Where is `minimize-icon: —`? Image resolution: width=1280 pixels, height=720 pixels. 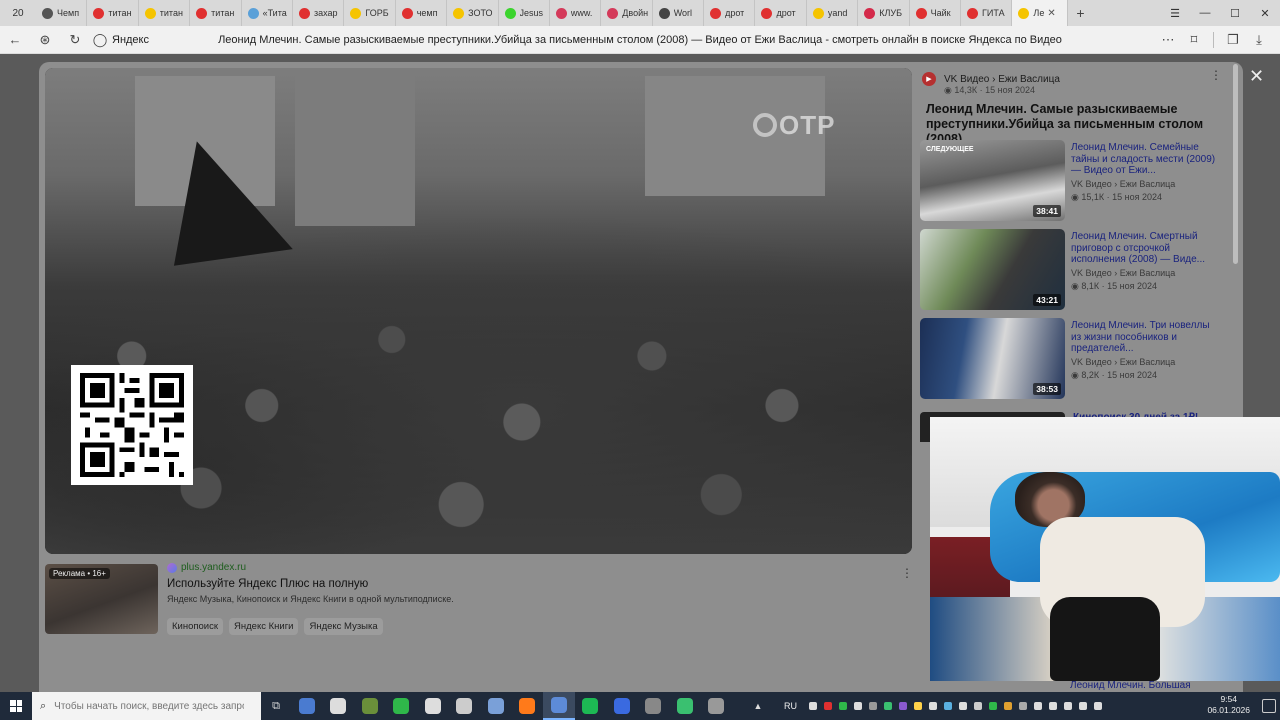
minimize-icon: — is located at coordinates (1205, 13).